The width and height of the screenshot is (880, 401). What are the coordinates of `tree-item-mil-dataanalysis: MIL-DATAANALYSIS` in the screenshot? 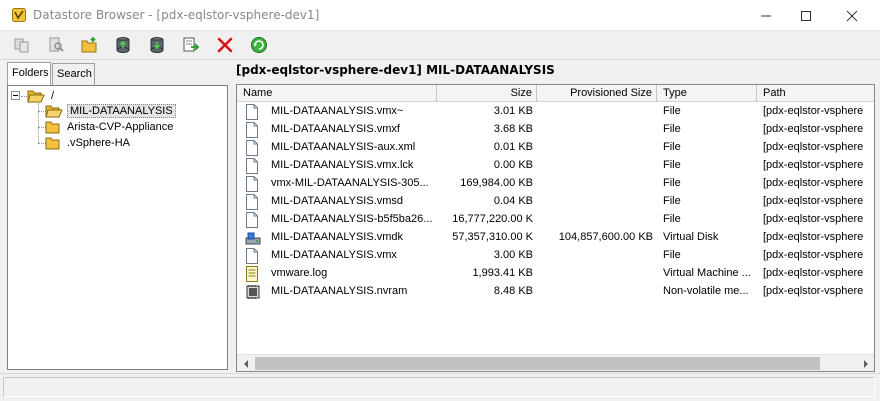 It's located at (110, 111).